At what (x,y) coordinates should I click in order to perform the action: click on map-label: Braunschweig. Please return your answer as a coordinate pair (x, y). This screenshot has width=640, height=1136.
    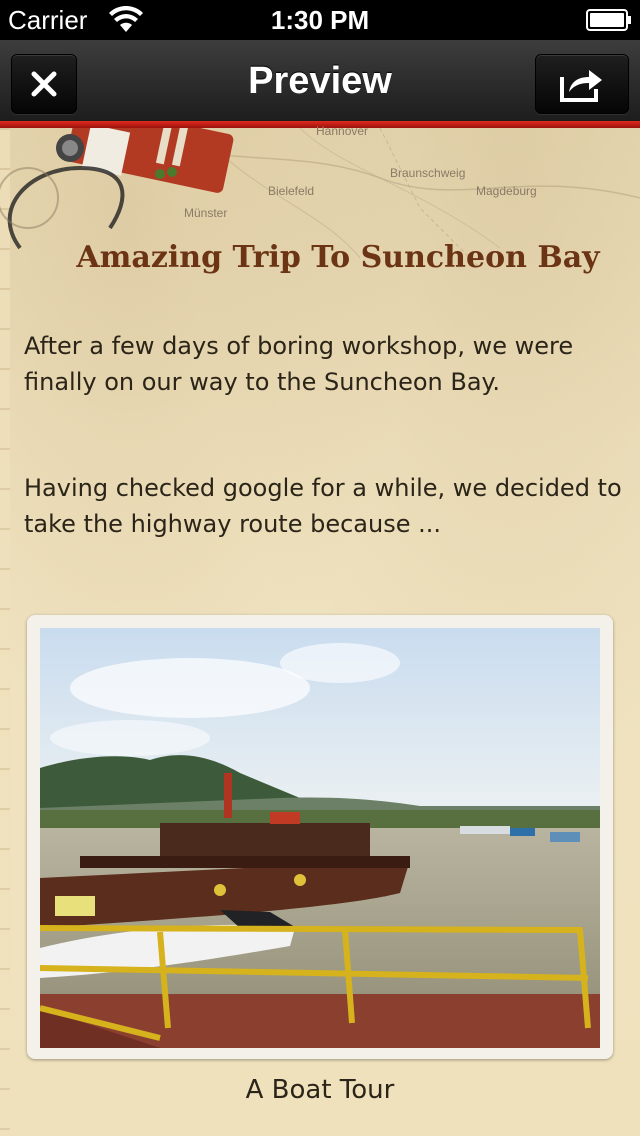
    Looking at the image, I should click on (428, 173).